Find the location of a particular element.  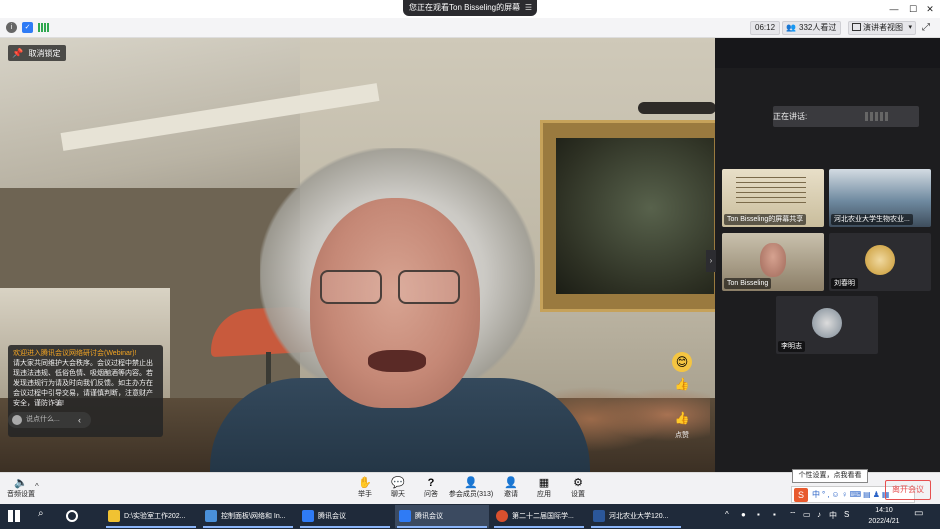

chevron-right-icon: › is located at coordinates (711, 261).